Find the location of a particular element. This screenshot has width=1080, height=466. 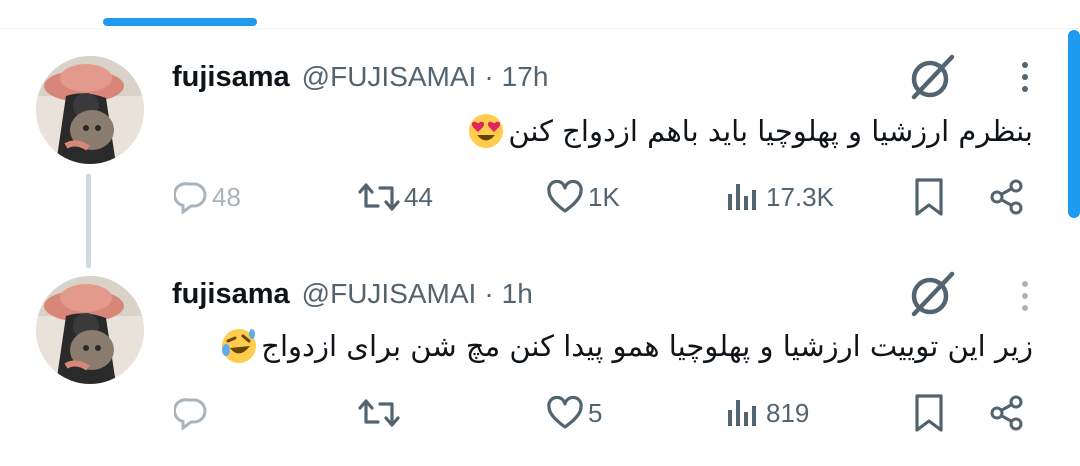

repost-button: 44 is located at coordinates (395, 197).